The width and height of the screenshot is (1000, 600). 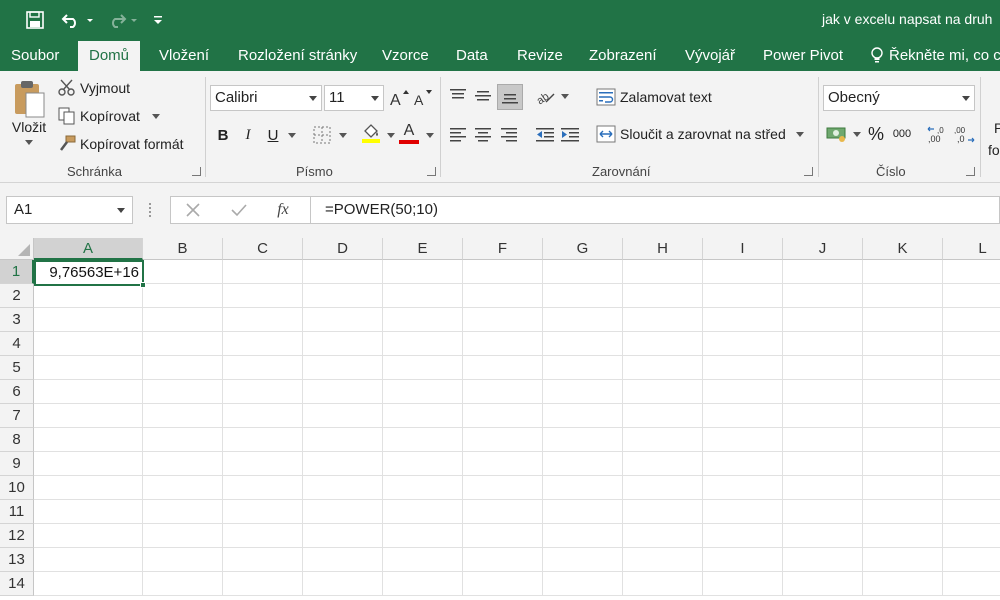 I want to click on decrease-indent-icon, so click(x=545, y=134).